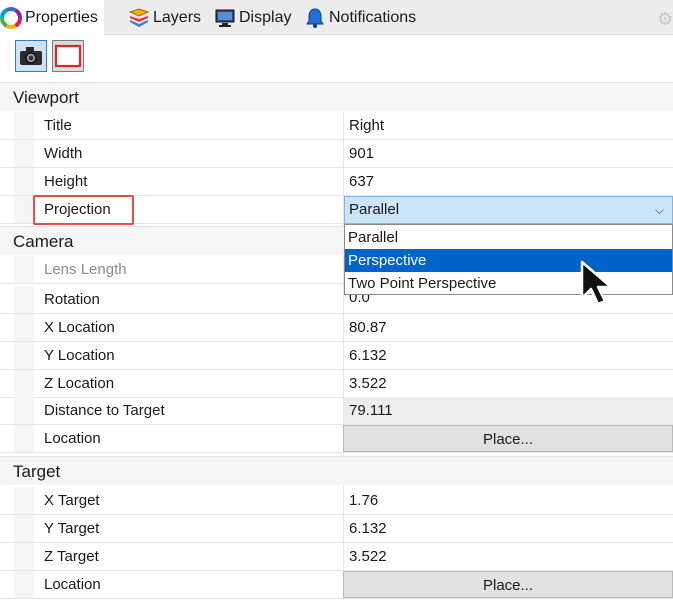  Describe the element at coordinates (336, 470) in the screenshot. I see `section-target: Target` at that location.